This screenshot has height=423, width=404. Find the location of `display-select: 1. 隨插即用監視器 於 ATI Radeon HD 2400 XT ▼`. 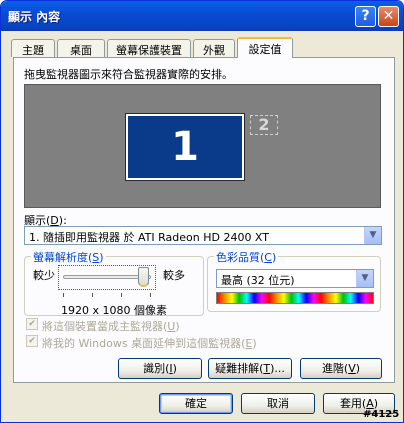

display-select: 1. 隨插即用監視器 於 ATI Radeon HD 2400 XT ▼ is located at coordinates (203, 235).